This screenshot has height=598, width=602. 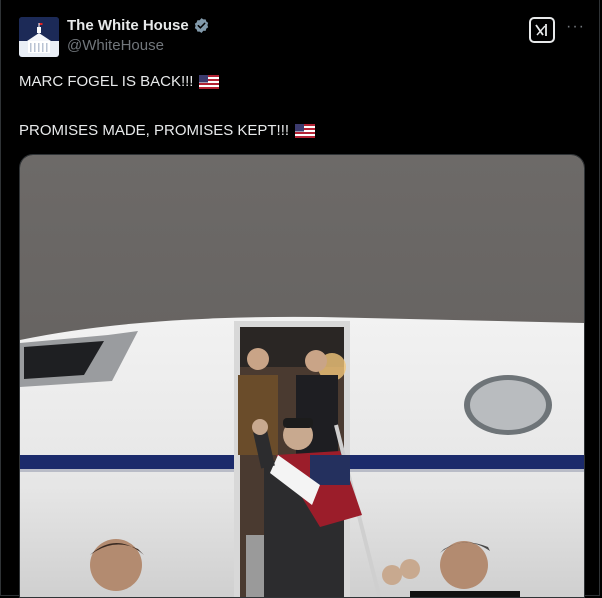 What do you see at coordinates (575, 27) in the screenshot?
I see `more-options-button: ···` at bounding box center [575, 27].